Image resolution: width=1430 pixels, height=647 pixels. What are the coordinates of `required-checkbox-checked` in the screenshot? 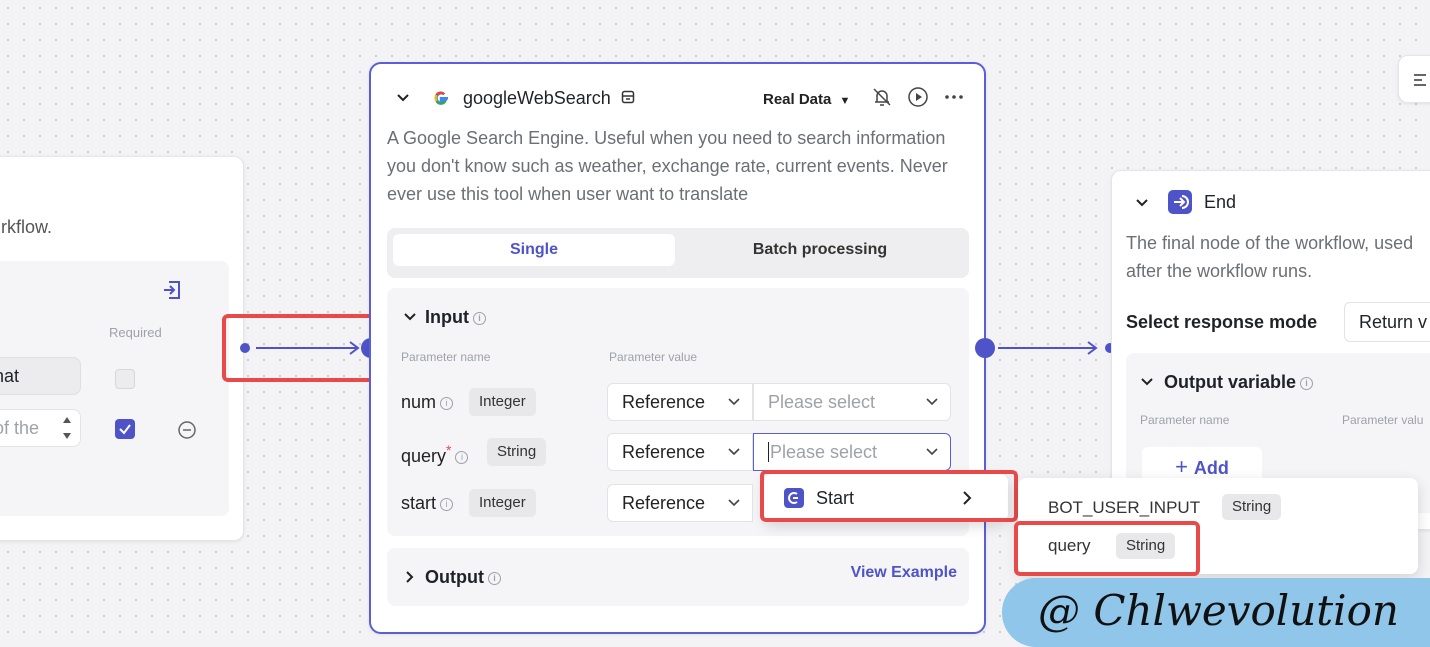 It's located at (125, 429).